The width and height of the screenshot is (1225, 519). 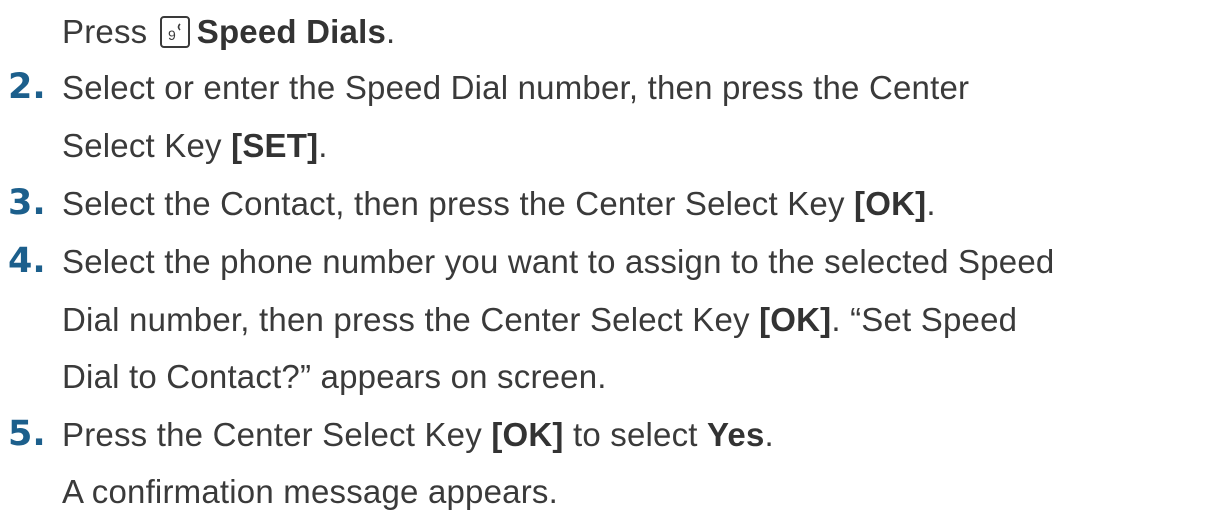 I want to click on yes-label: Yes, so click(x=736, y=434).